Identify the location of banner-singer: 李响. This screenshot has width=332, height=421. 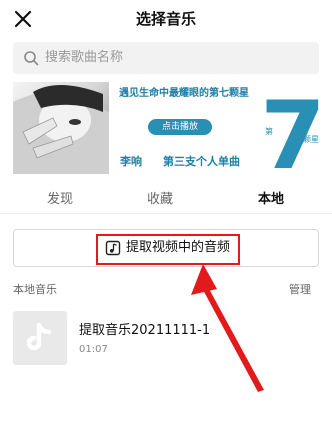
(131, 161).